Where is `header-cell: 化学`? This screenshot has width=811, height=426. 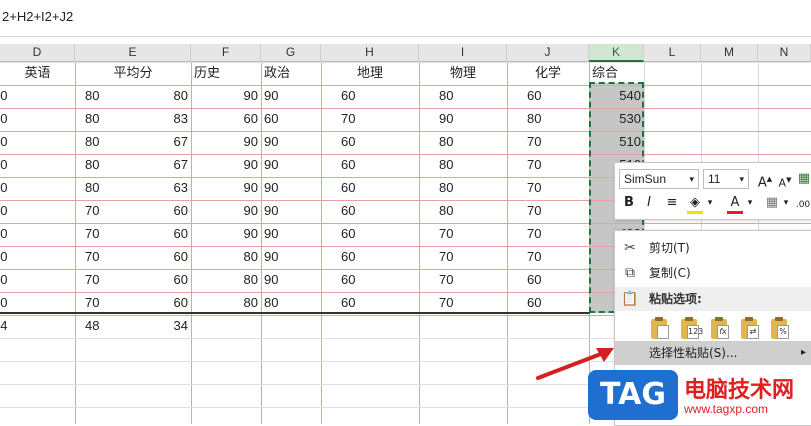 header-cell: 化学 is located at coordinates (548, 73).